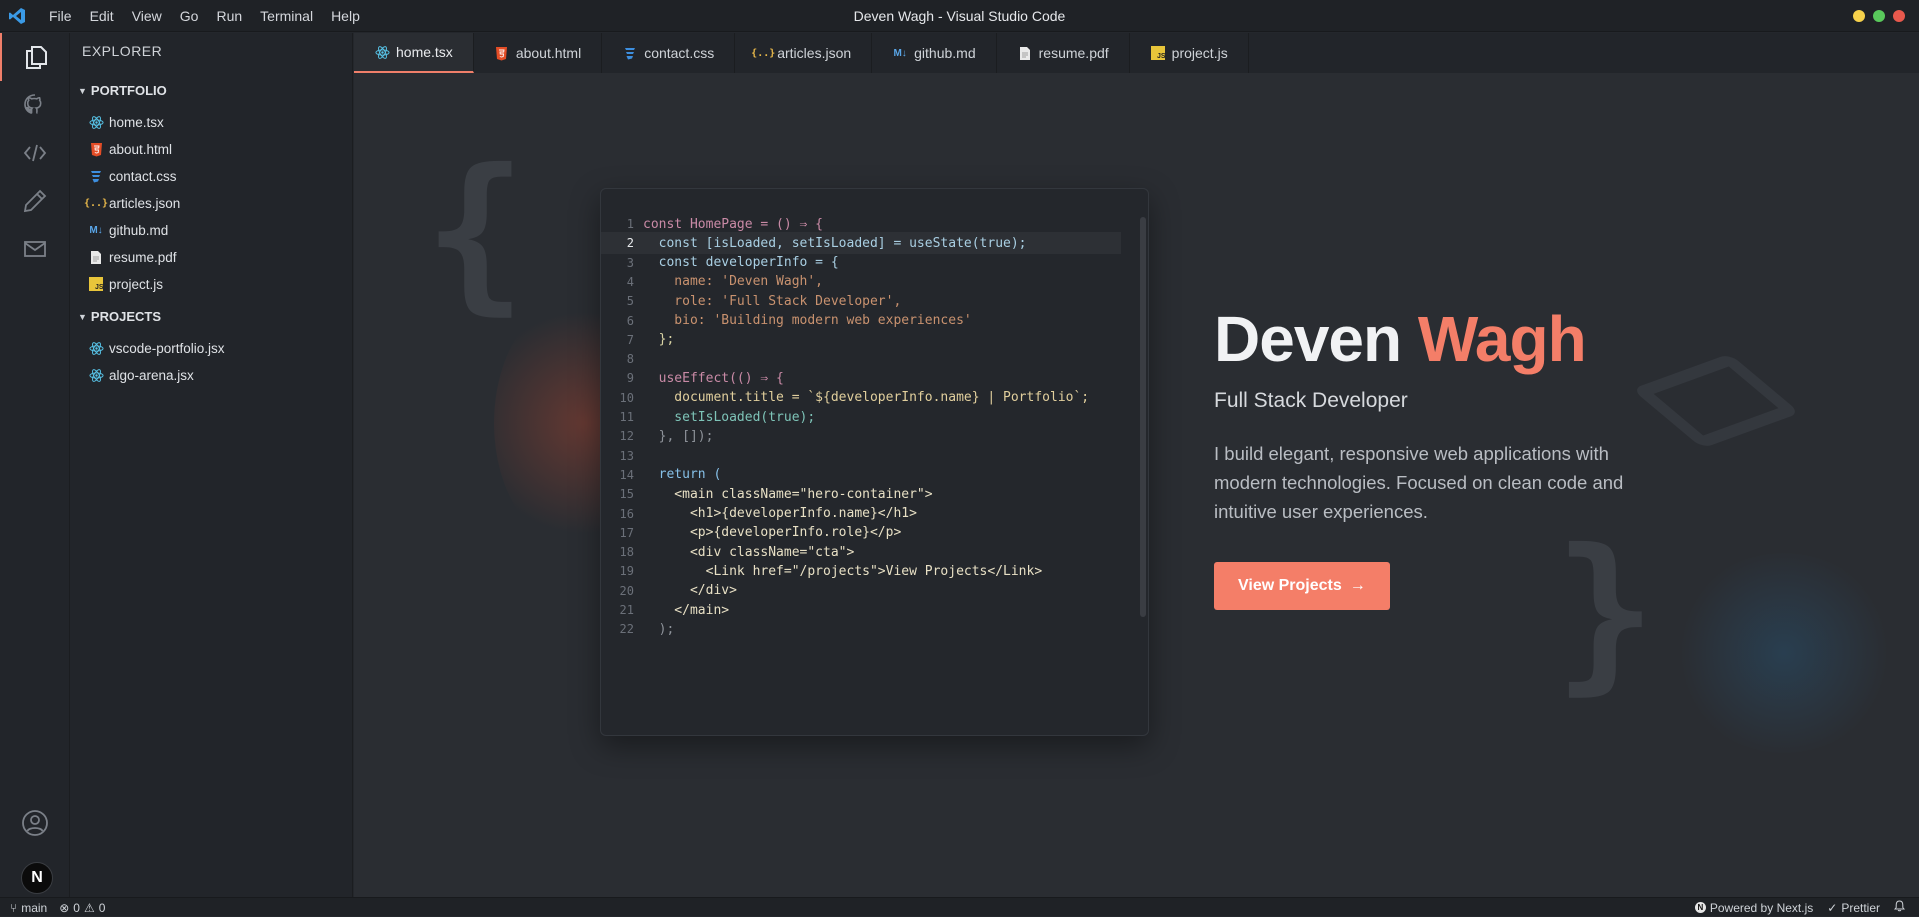  I want to click on line-number: 9, so click(630, 378).